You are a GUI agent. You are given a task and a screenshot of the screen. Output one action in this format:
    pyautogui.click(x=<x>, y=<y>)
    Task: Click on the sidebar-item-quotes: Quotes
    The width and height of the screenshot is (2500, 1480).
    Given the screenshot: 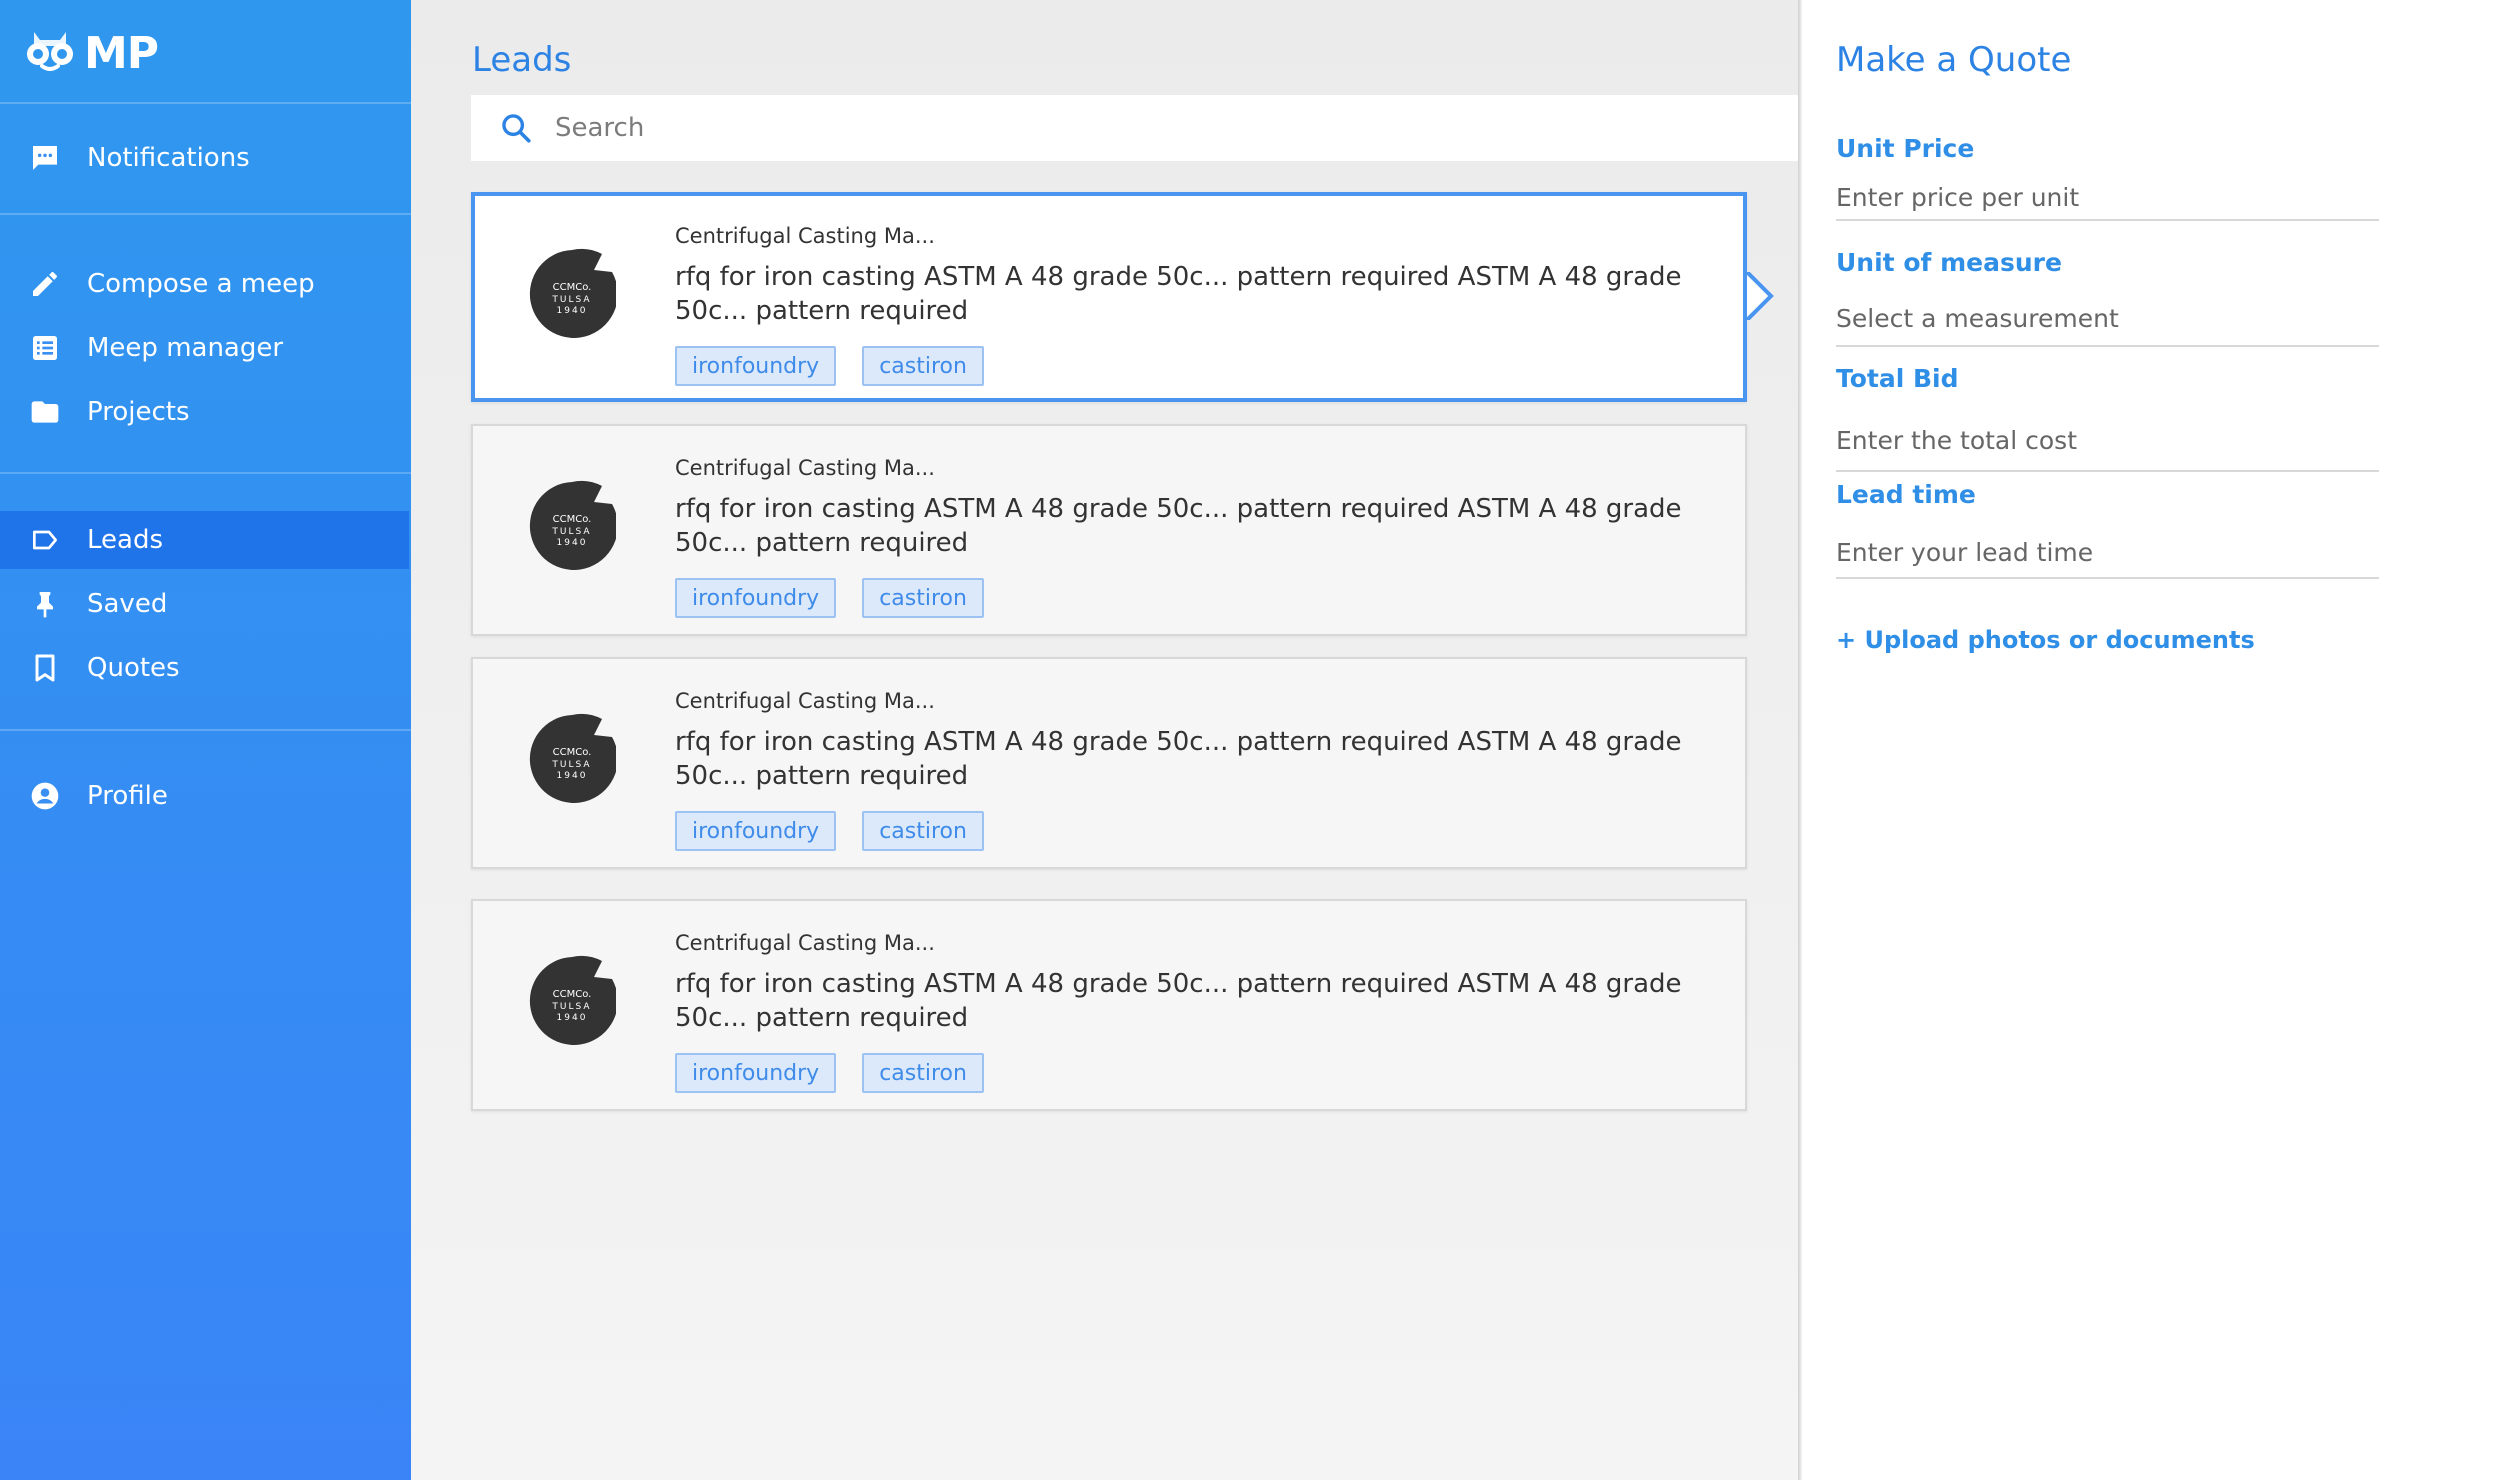 What is the action you would take?
    pyautogui.click(x=204, y=668)
    